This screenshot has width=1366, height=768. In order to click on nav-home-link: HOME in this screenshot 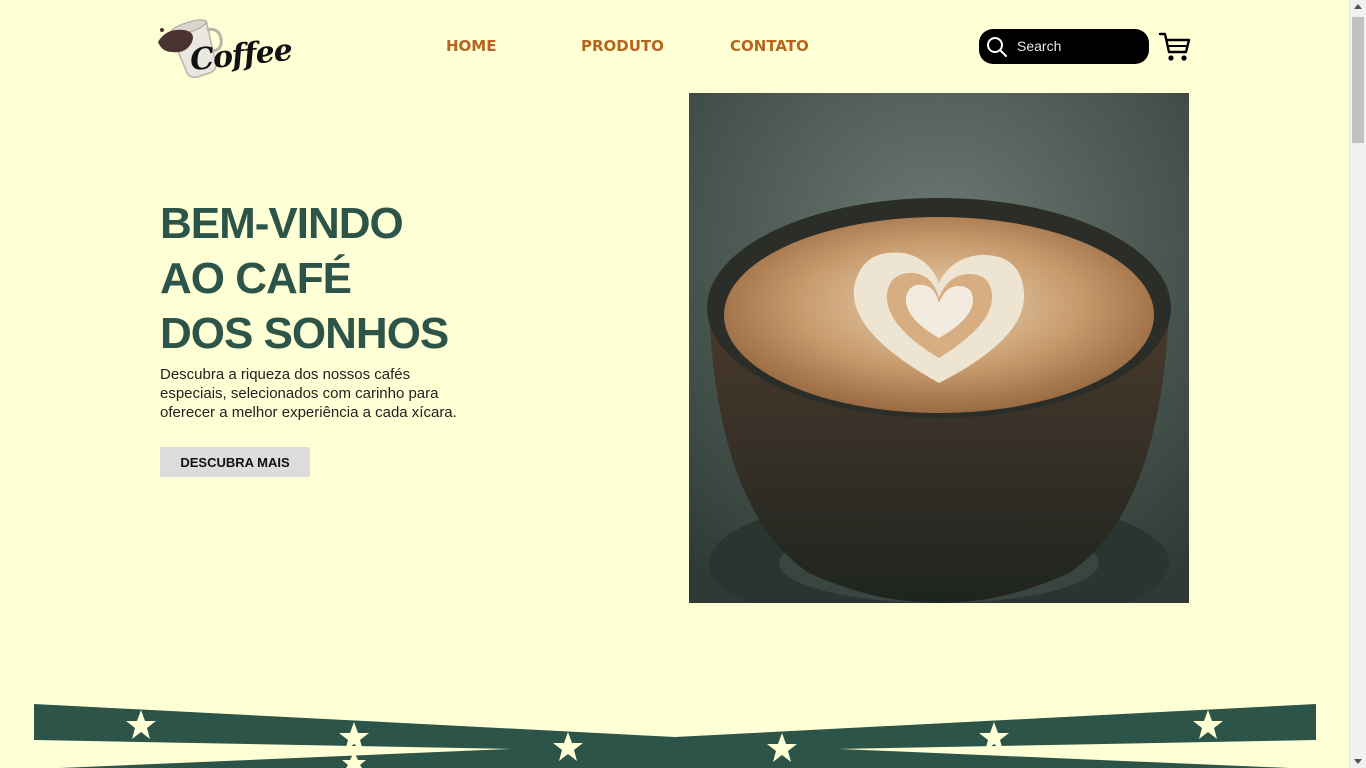, I will do `click(471, 46)`.